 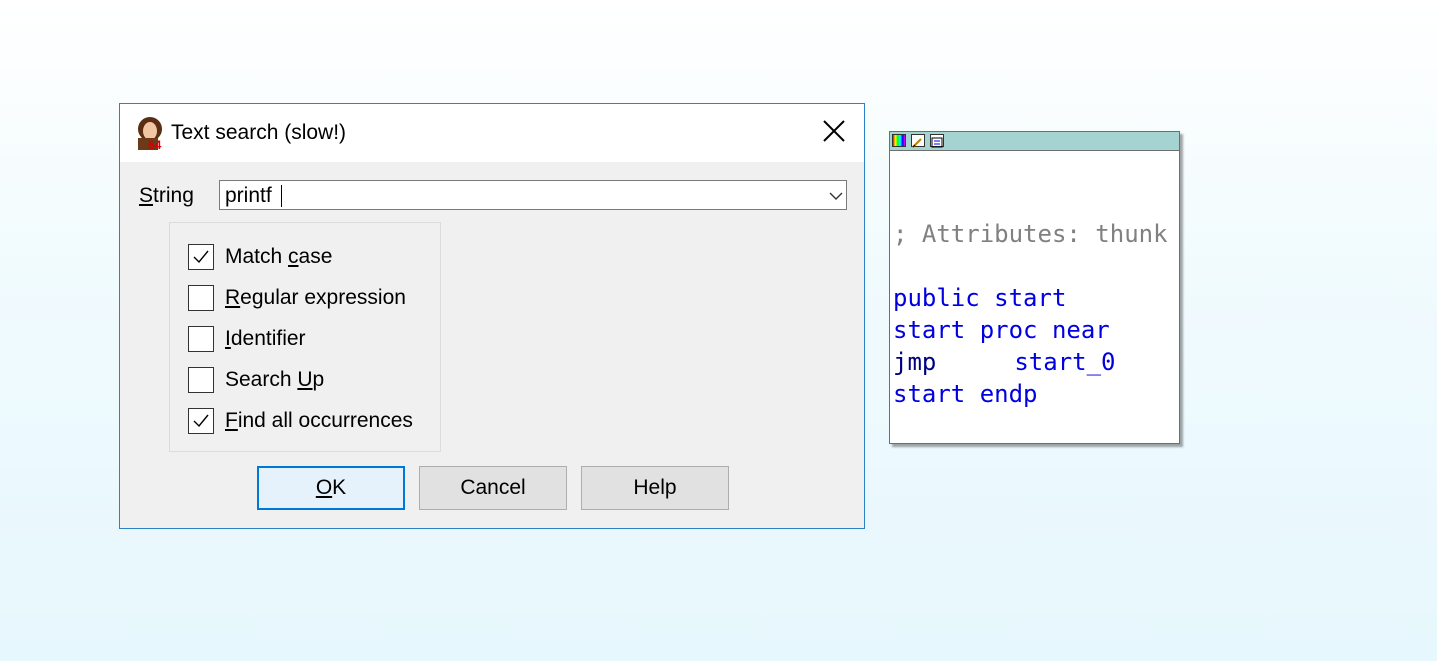 What do you see at coordinates (331, 488) in the screenshot?
I see `ok-button: OK` at bounding box center [331, 488].